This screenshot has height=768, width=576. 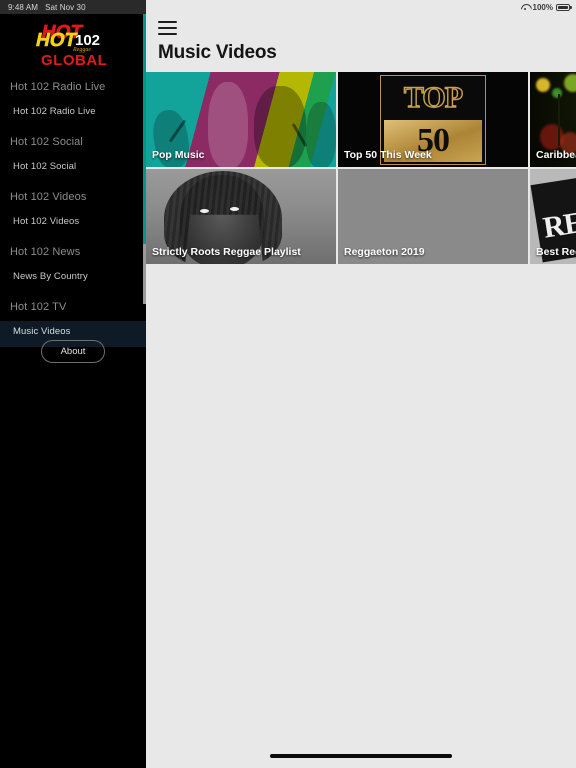 What do you see at coordinates (74, 60) in the screenshot?
I see `svg-text: GLOBAL` at bounding box center [74, 60].